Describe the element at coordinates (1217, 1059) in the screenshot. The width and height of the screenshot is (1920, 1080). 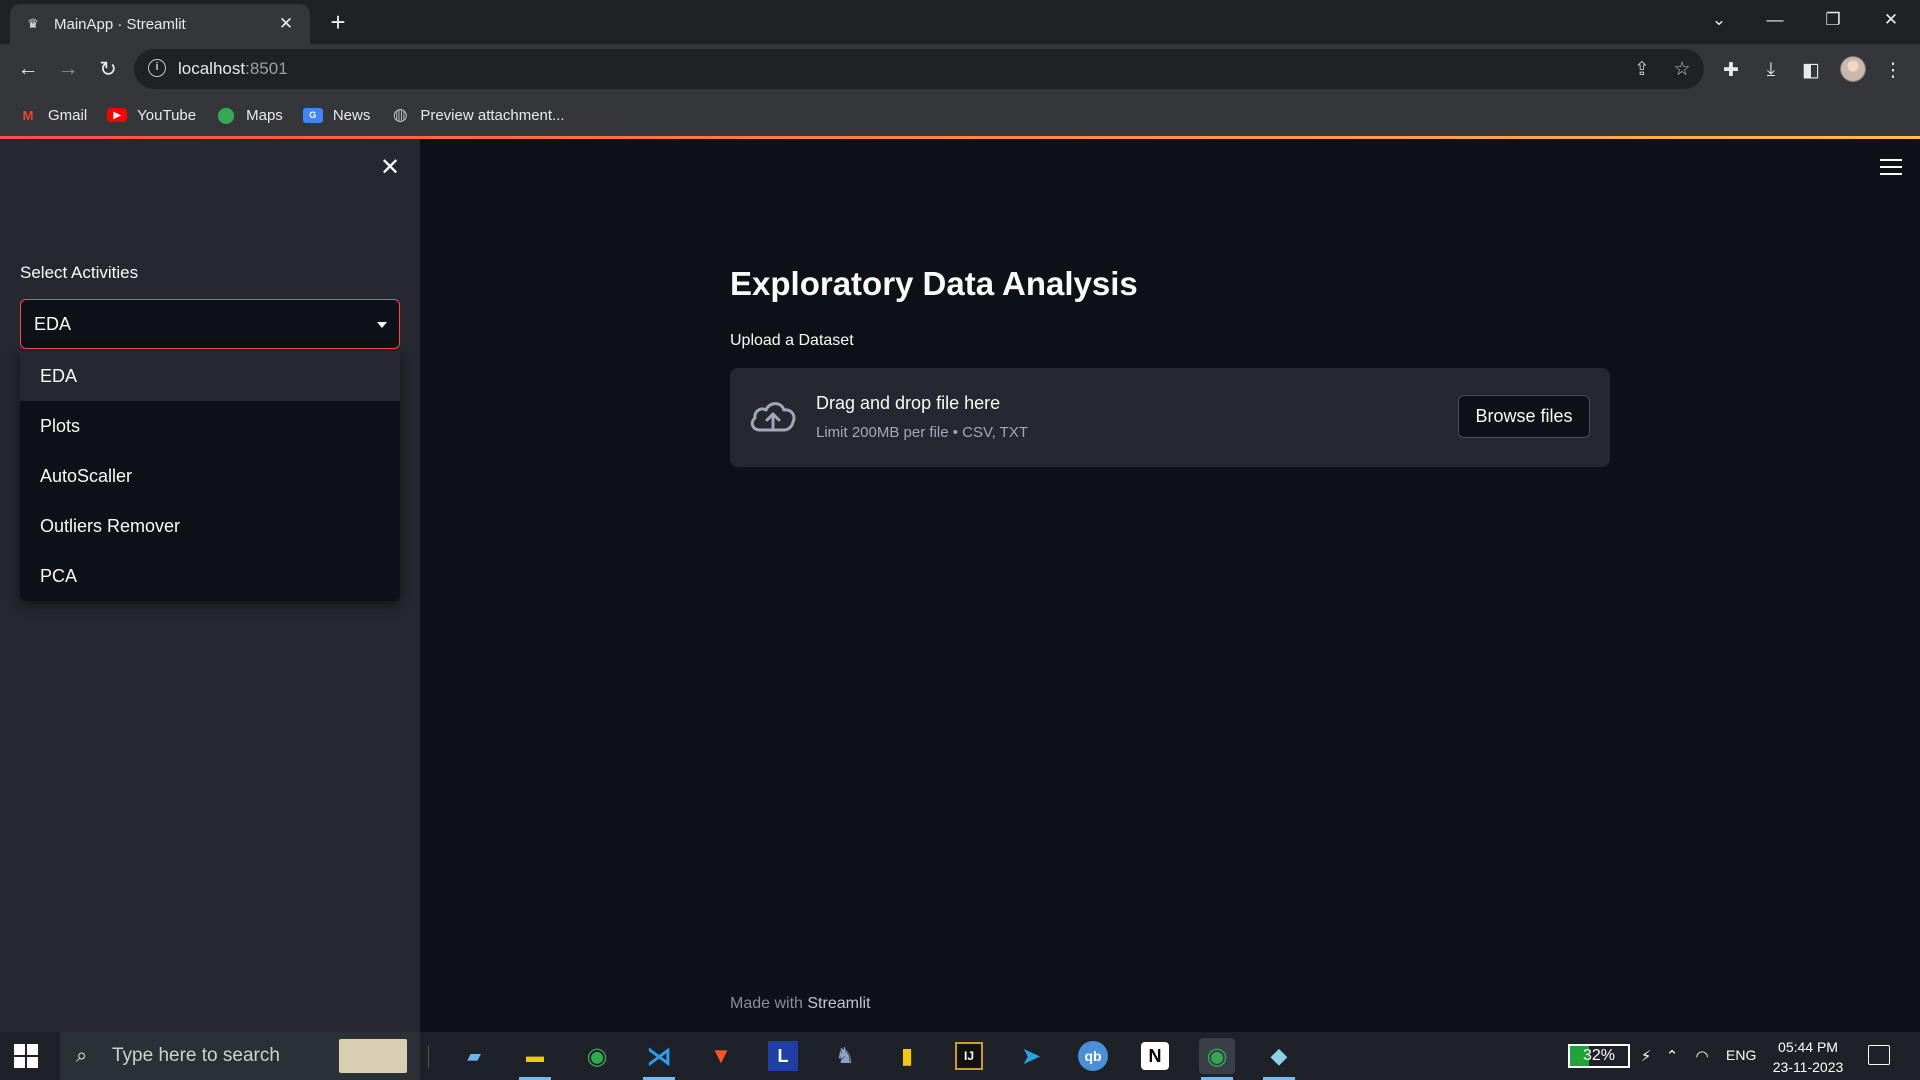
I see `chrome-active-icon: ◉` at that location.